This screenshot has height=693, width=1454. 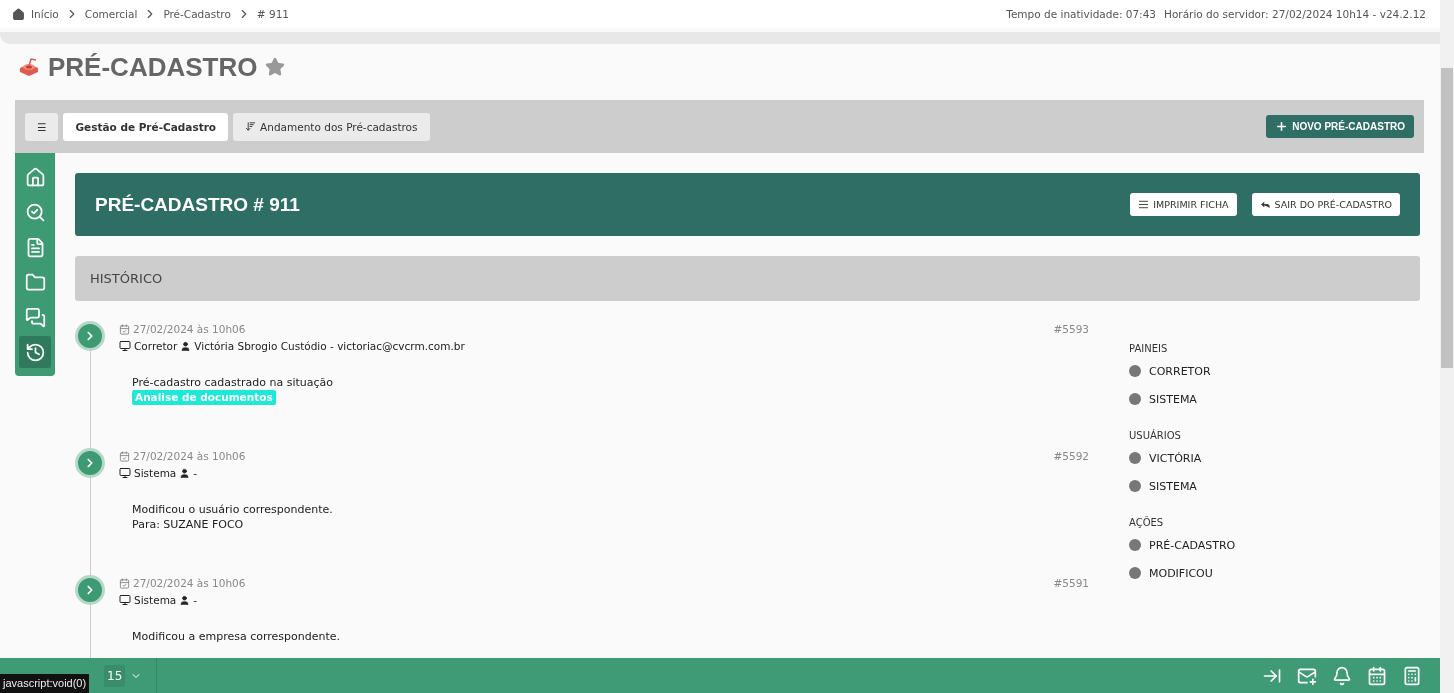 What do you see at coordinates (1149, 348) in the screenshot?
I see `filter-heading: PAINEIS` at bounding box center [1149, 348].